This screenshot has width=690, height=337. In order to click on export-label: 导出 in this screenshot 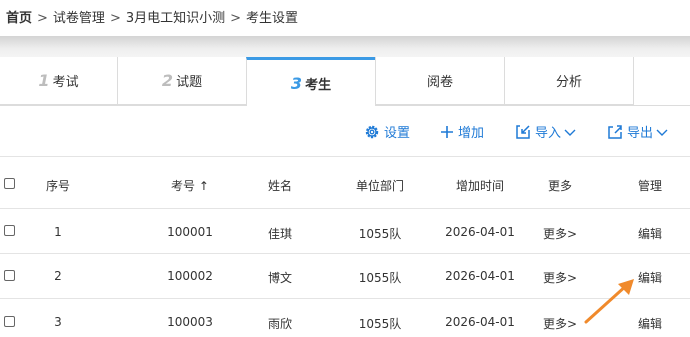, I will do `click(640, 133)`.